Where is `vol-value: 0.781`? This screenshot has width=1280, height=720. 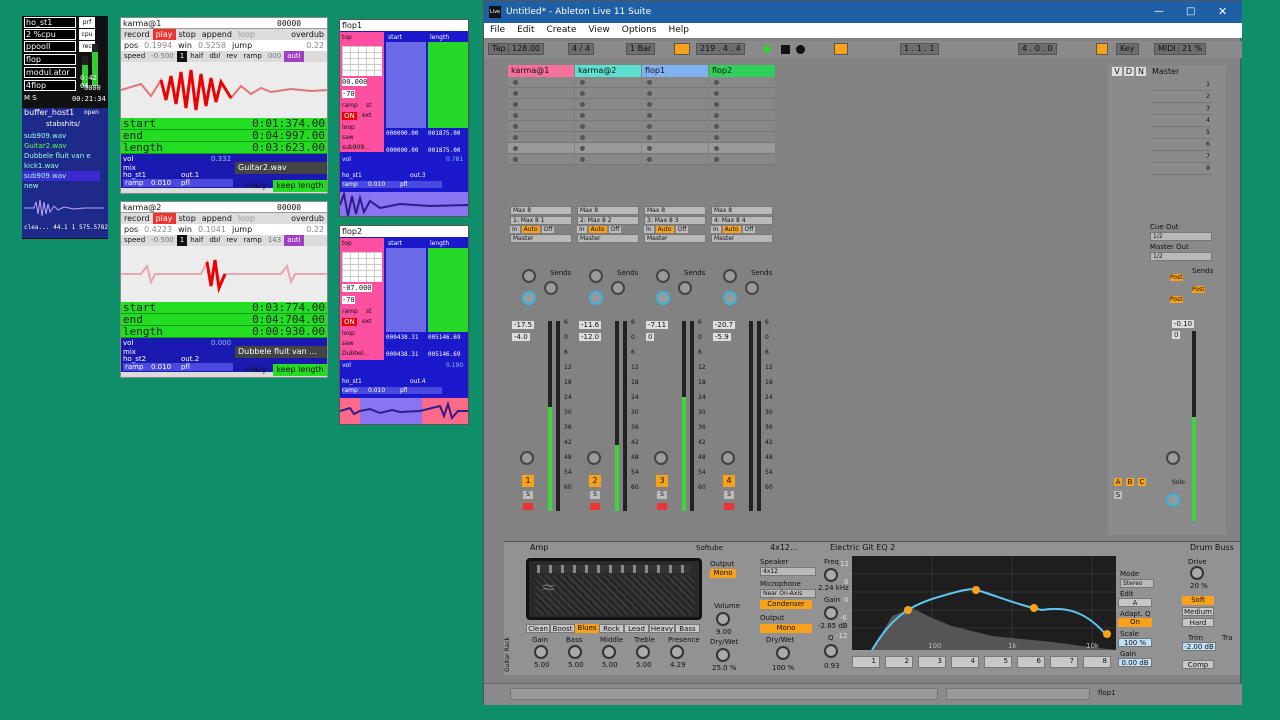
vol-value: 0.781 is located at coordinates (454, 159).